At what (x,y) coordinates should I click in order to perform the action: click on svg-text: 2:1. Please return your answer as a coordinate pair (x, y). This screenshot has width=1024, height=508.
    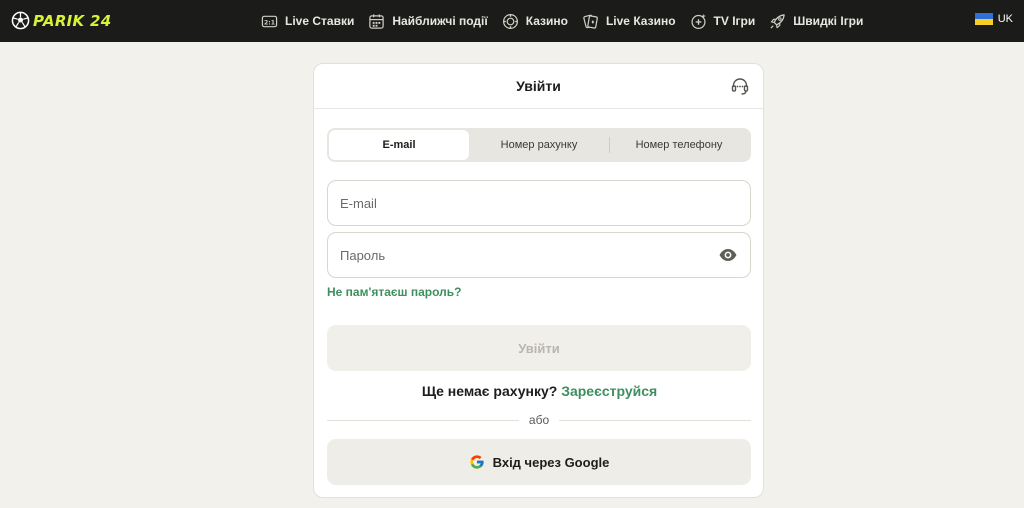
    Looking at the image, I should click on (269, 22).